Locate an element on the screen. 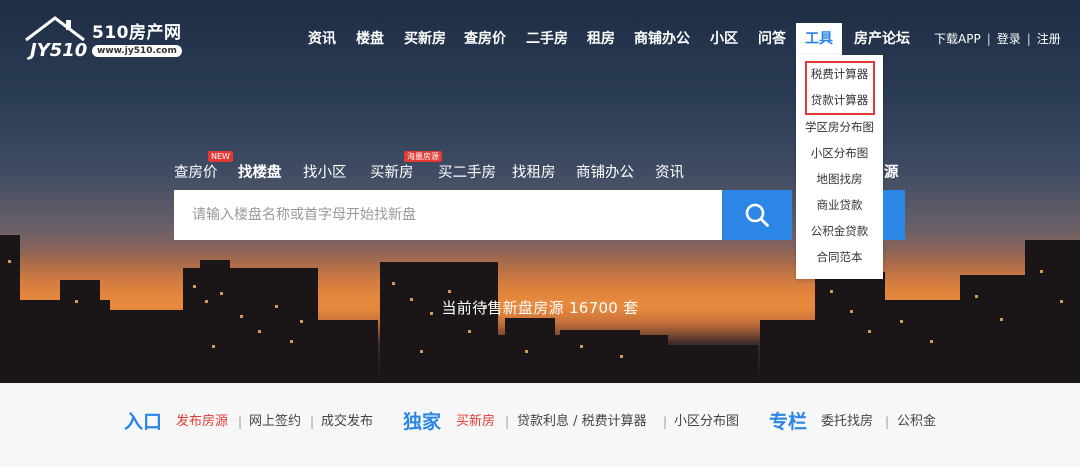 The width and height of the screenshot is (1080, 467). nav-item-properties: 楼盘 is located at coordinates (370, 39).